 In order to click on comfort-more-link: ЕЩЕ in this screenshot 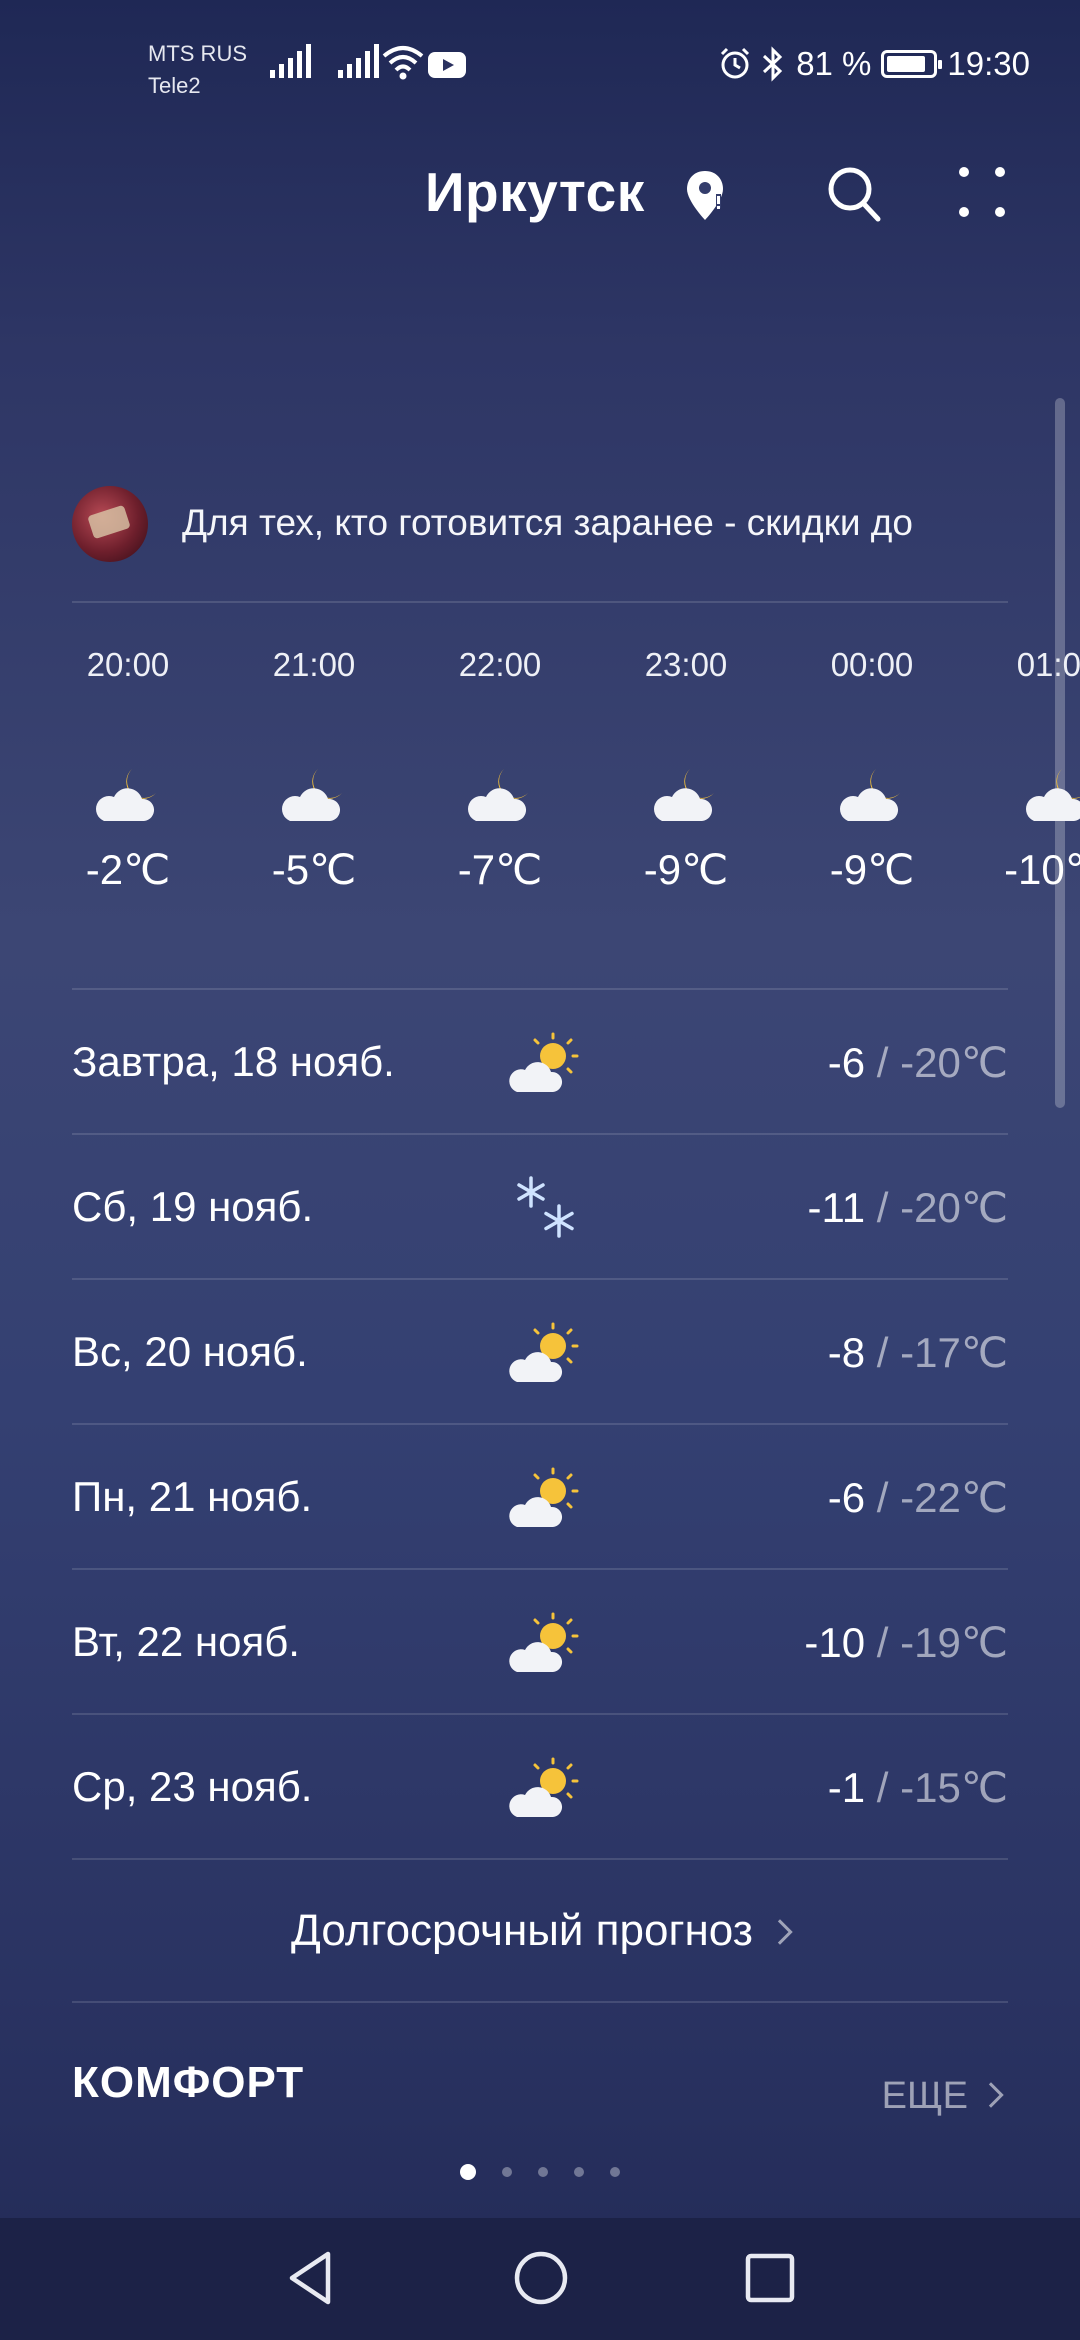, I will do `click(942, 2096)`.